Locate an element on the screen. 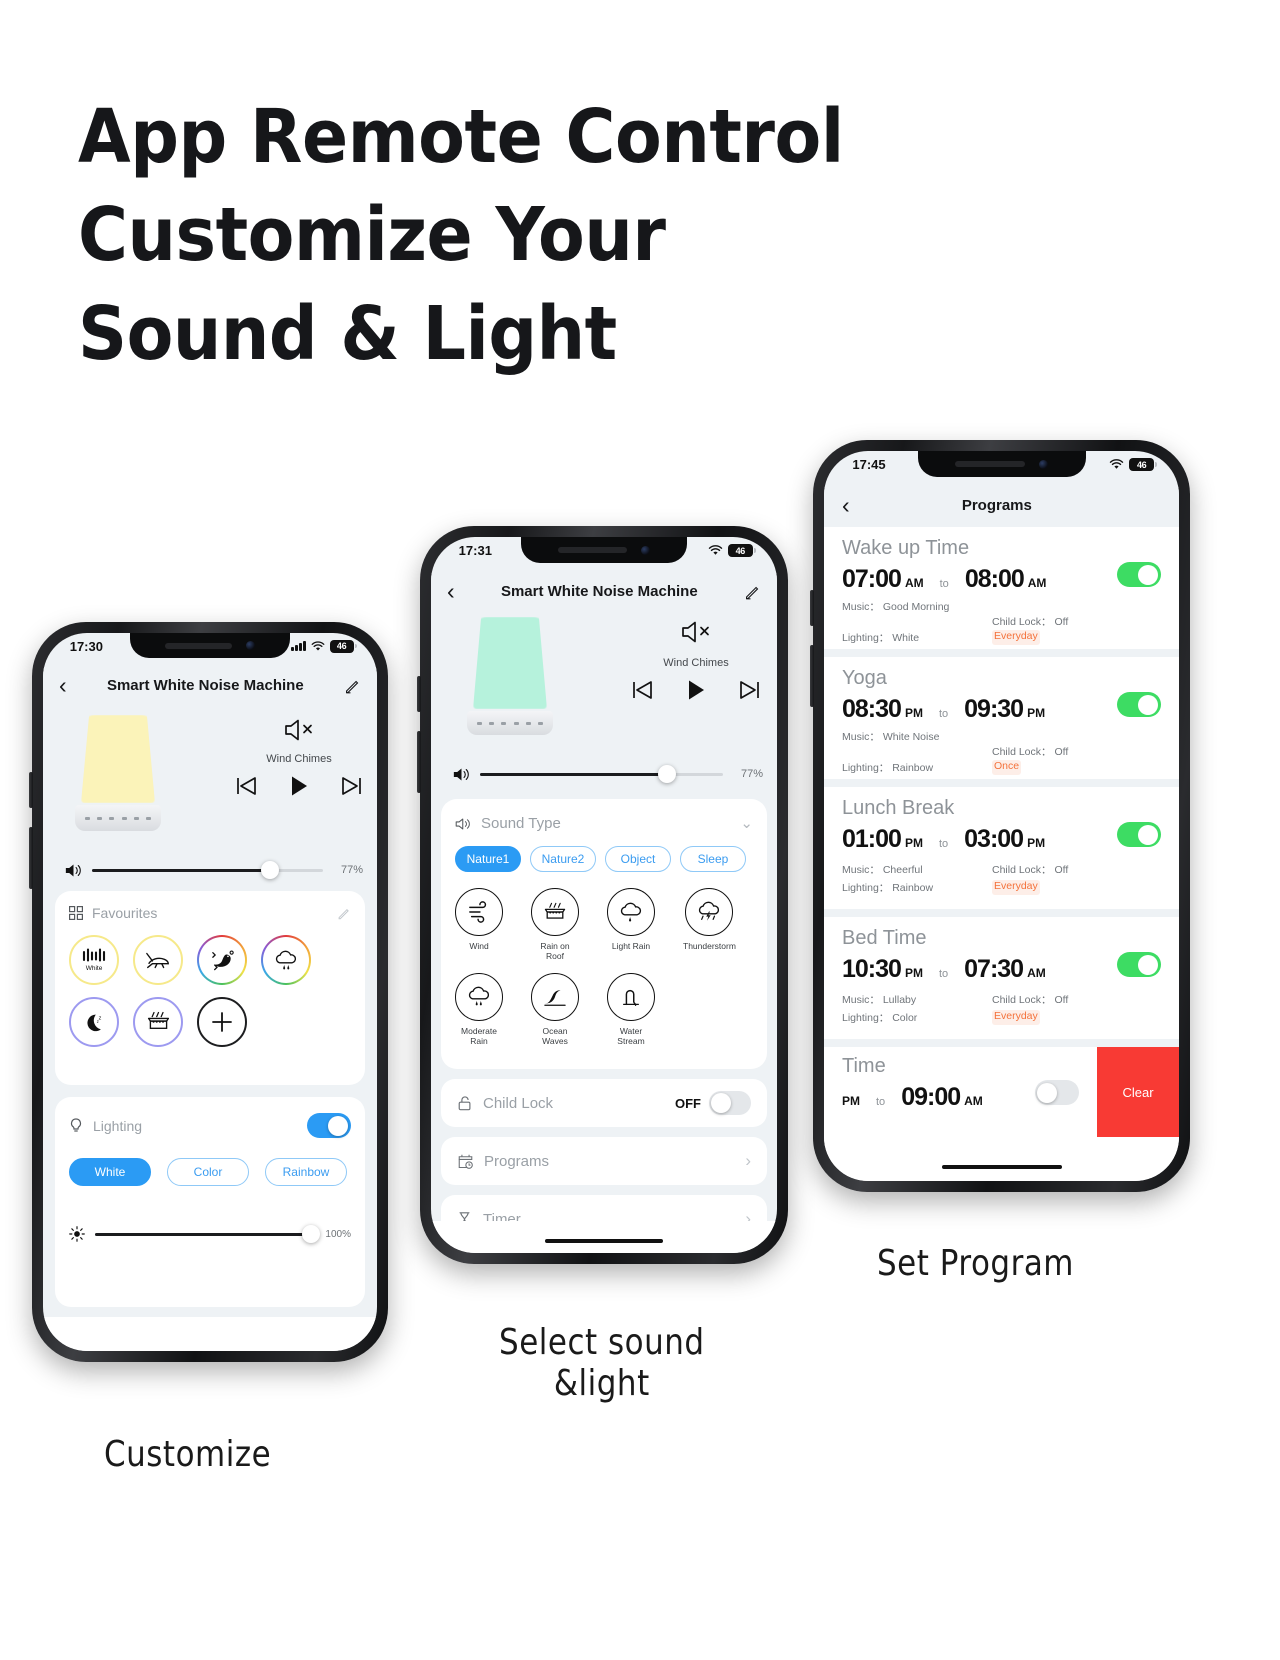  programs-row: Programs › is located at coordinates (604, 1161).